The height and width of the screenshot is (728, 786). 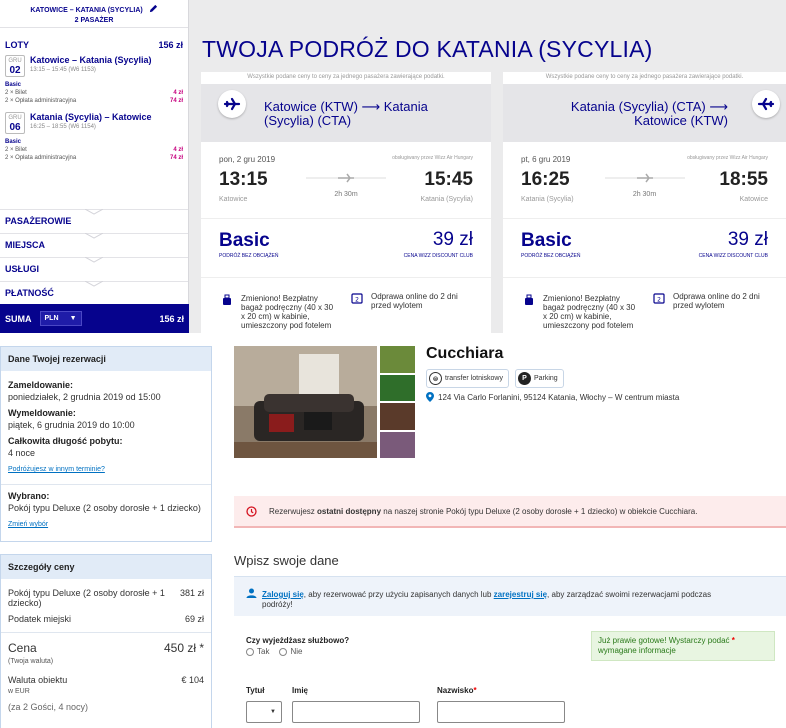 What do you see at coordinates (346, 106) in the screenshot?
I see `card-route-line1: Katowice (KTW) ⟶ Katania` at bounding box center [346, 106].